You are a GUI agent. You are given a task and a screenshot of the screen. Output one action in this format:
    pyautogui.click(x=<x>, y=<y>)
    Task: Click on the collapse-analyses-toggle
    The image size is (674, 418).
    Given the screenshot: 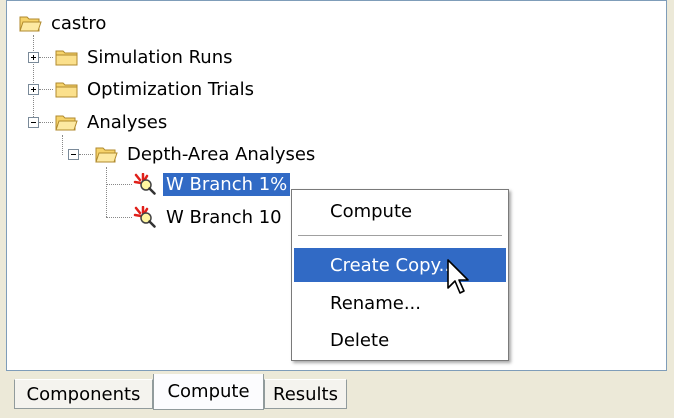 What is the action you would take?
    pyautogui.click(x=33, y=122)
    